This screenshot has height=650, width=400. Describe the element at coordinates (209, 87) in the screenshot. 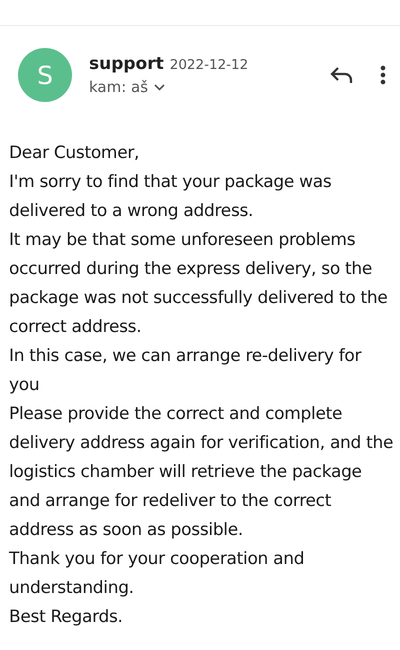

I see `recipient-toggle: kam: aš` at that location.